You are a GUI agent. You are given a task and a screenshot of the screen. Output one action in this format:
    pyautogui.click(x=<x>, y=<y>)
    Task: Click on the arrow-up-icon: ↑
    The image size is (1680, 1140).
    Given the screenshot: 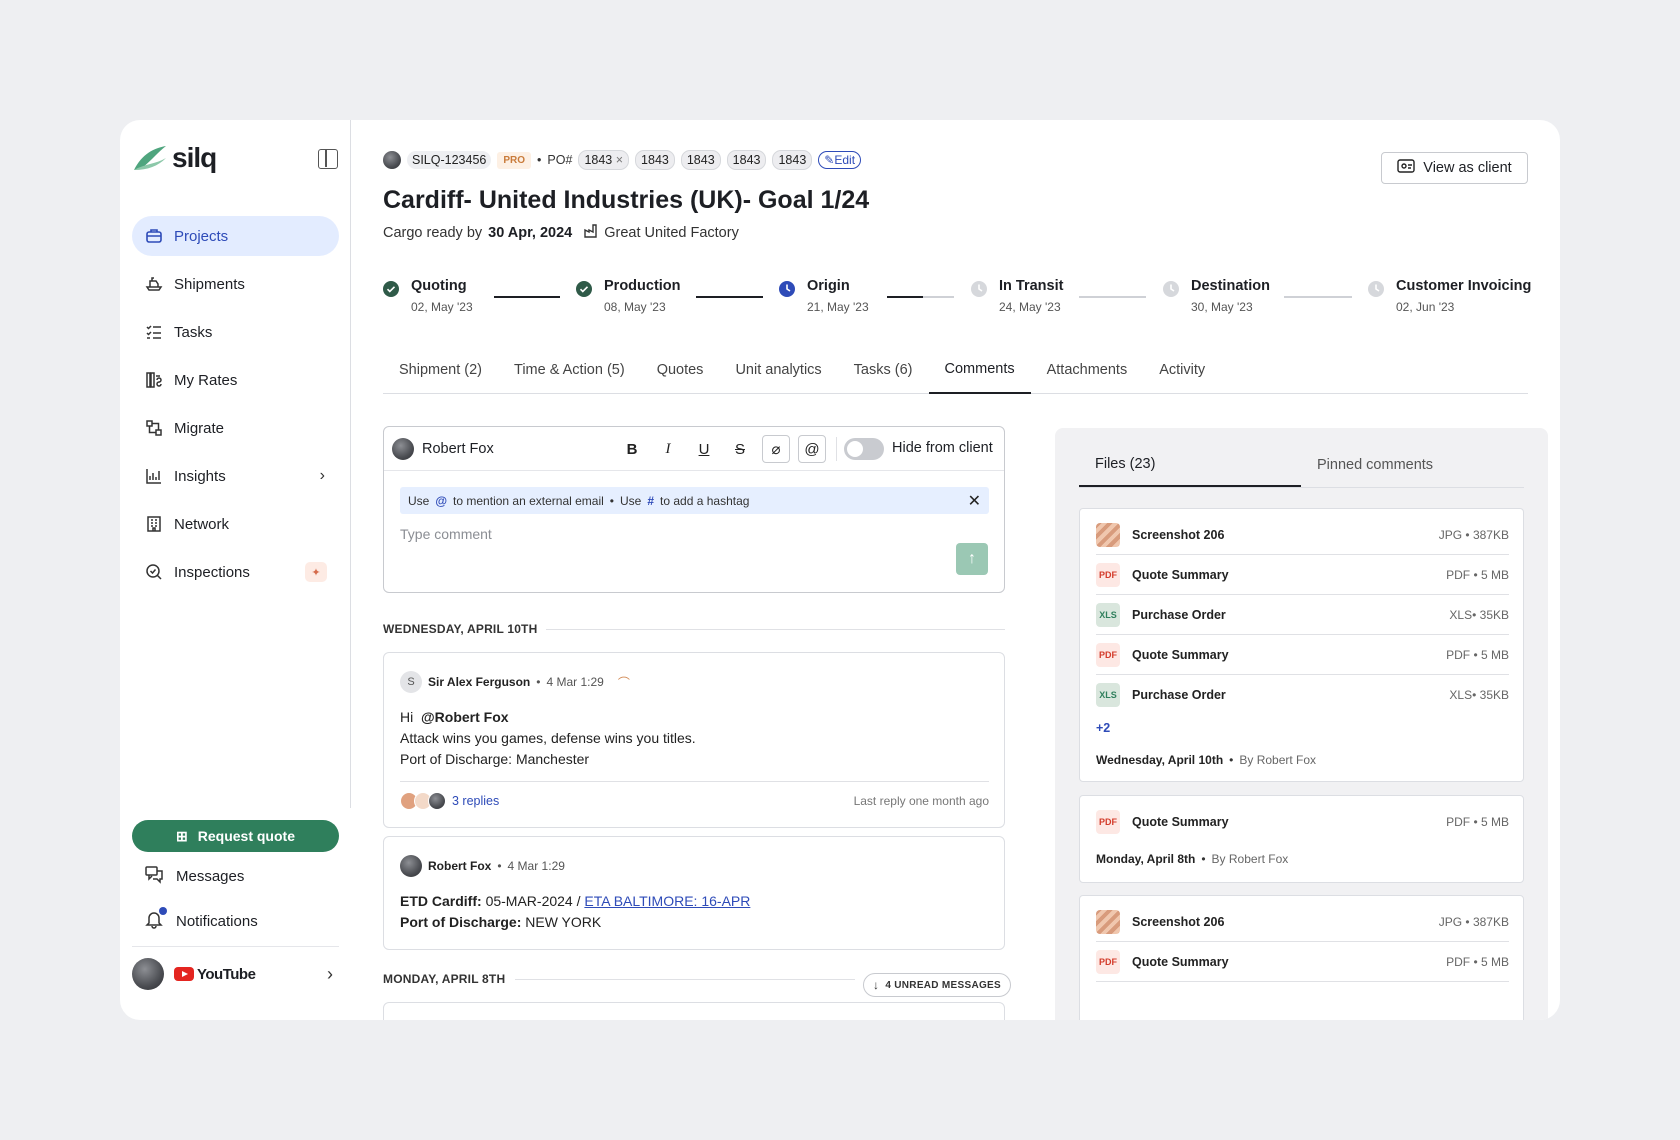 What is the action you would take?
    pyautogui.click(x=972, y=558)
    